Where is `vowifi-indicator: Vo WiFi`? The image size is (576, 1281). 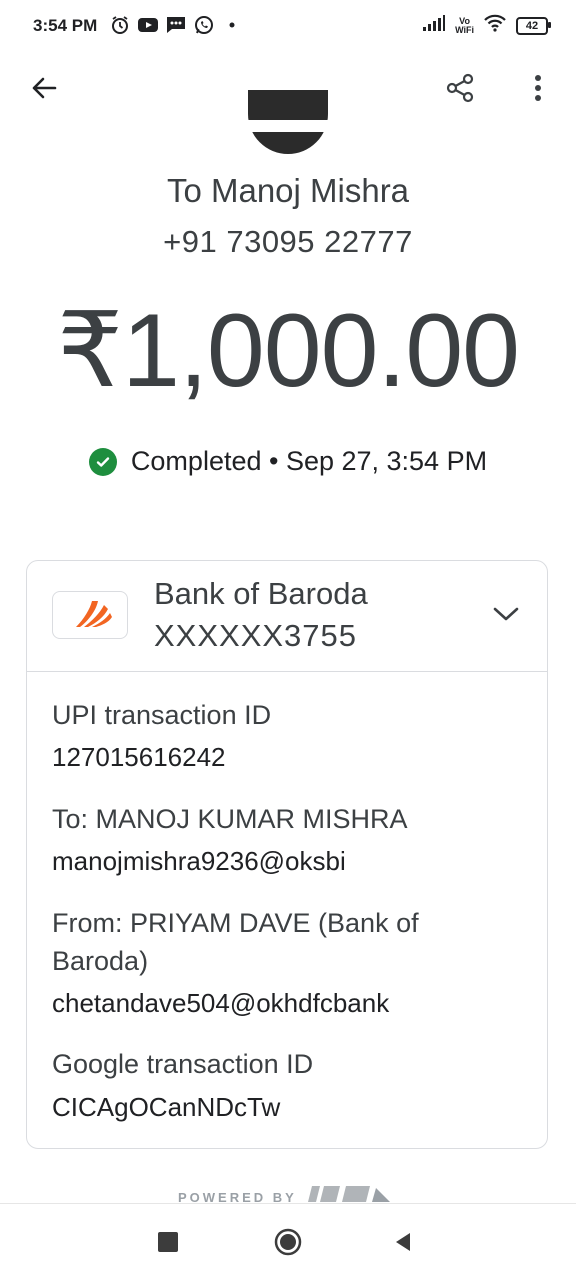
vowifi-indicator: Vo WiFi is located at coordinates (464, 25).